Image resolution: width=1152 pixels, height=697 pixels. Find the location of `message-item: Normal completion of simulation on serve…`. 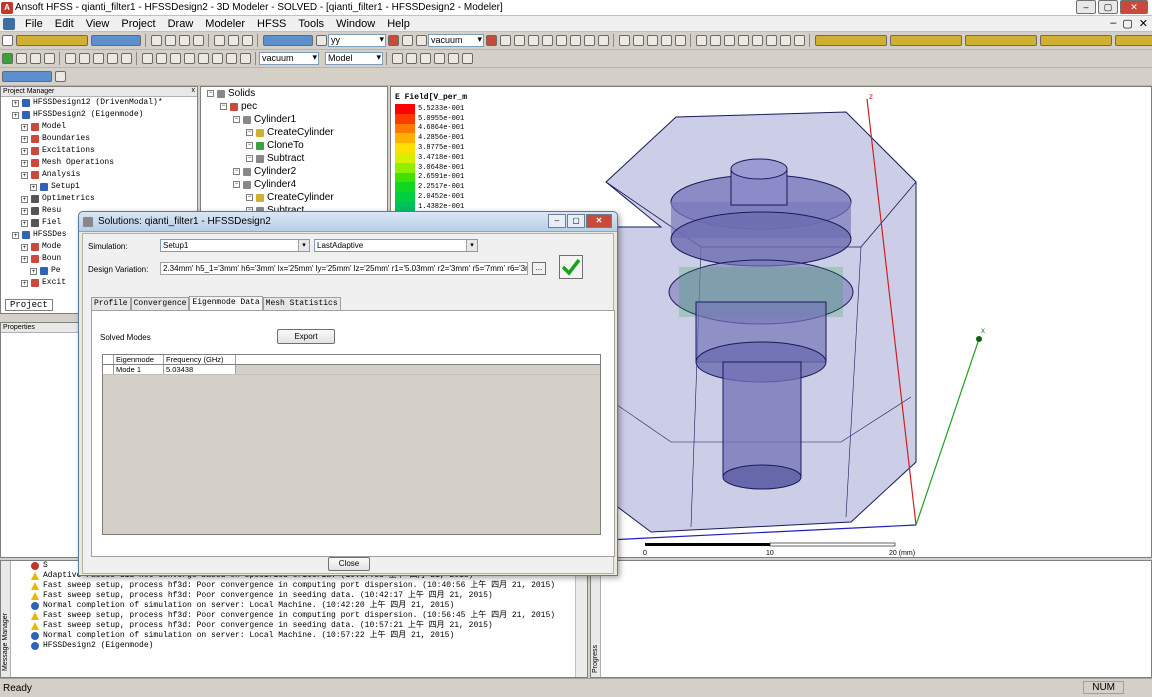

message-item: Normal completion of simulation on serve… is located at coordinates (303, 606).